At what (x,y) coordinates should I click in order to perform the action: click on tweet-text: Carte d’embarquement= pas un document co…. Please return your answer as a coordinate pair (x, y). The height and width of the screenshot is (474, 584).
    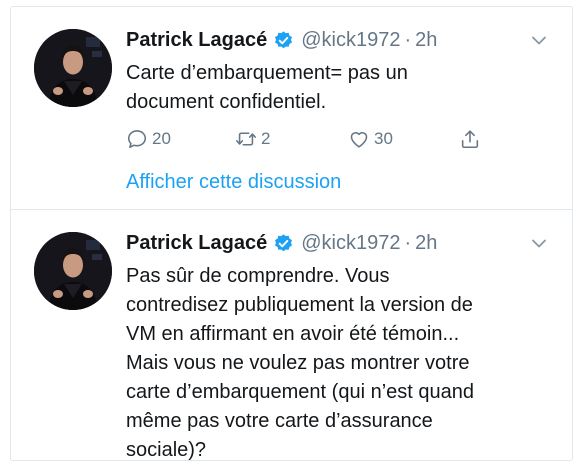
    Looking at the image, I should click on (267, 87).